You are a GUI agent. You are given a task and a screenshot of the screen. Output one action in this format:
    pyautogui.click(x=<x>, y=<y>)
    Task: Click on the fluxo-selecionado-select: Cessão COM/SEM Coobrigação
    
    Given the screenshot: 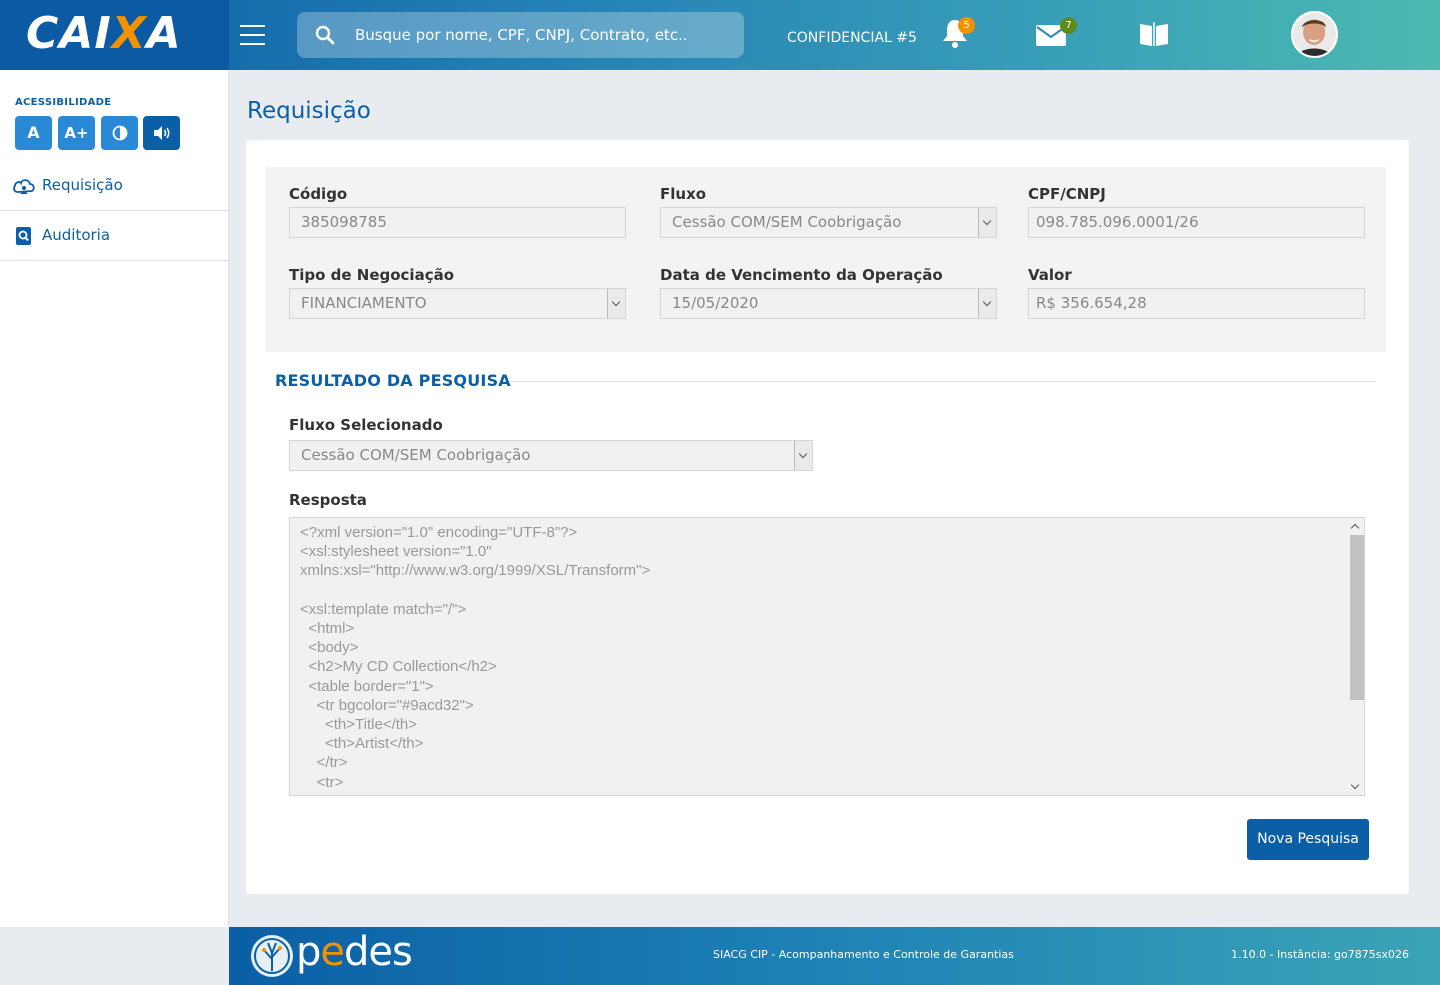 What is the action you would take?
    pyautogui.click(x=551, y=455)
    